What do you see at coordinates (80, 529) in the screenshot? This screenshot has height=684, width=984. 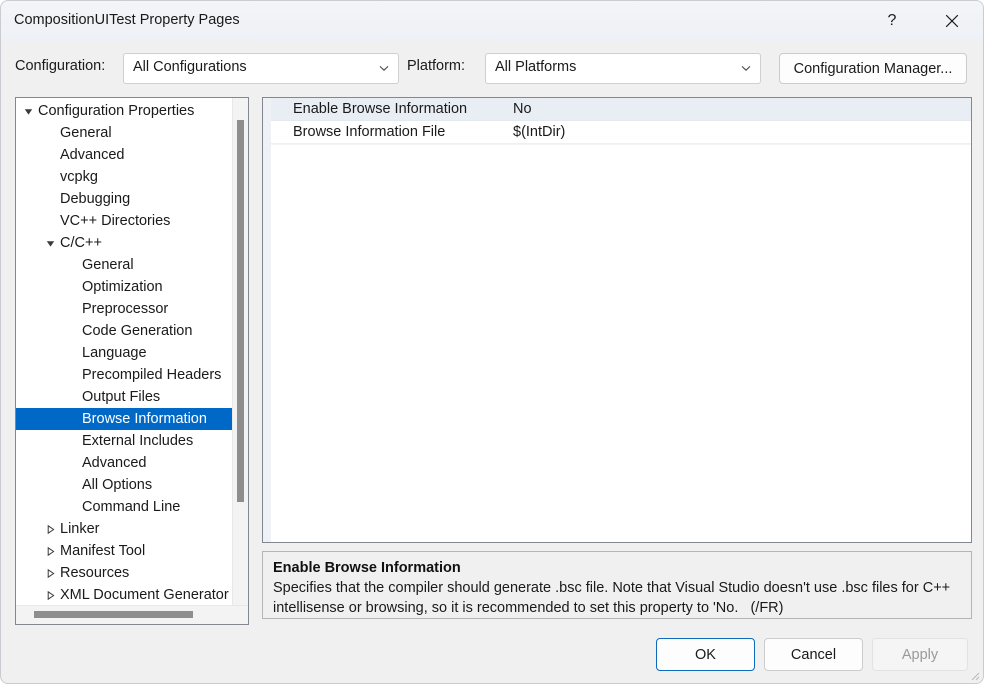 I see `tree-item-label: Linker` at bounding box center [80, 529].